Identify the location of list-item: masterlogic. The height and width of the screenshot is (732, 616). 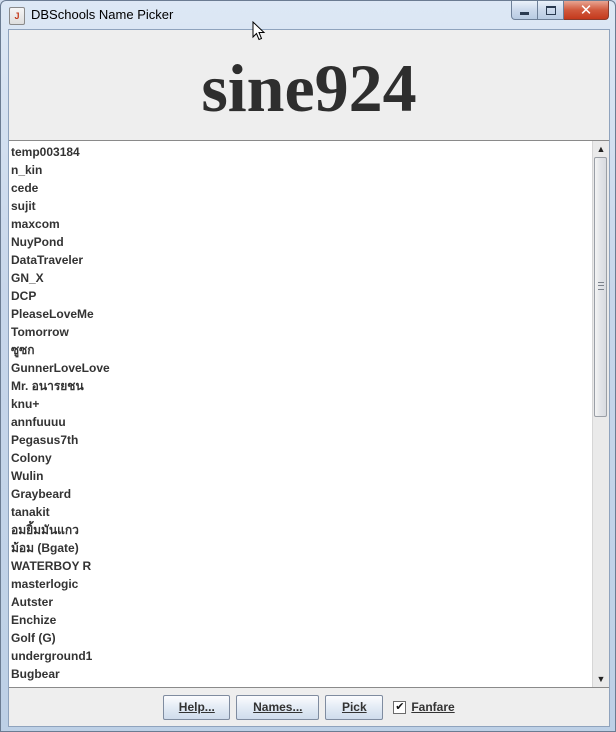
(301, 584).